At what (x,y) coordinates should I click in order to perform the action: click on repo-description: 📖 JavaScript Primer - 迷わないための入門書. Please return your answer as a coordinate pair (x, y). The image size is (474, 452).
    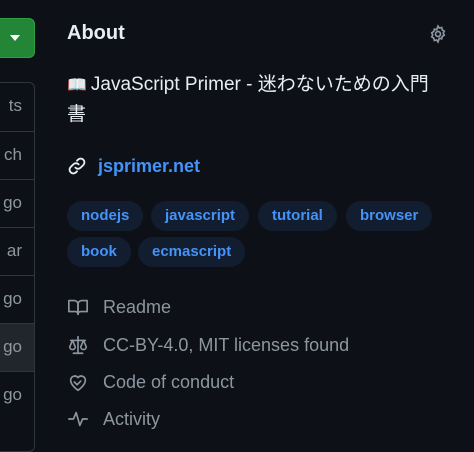
    Looking at the image, I should click on (257, 99).